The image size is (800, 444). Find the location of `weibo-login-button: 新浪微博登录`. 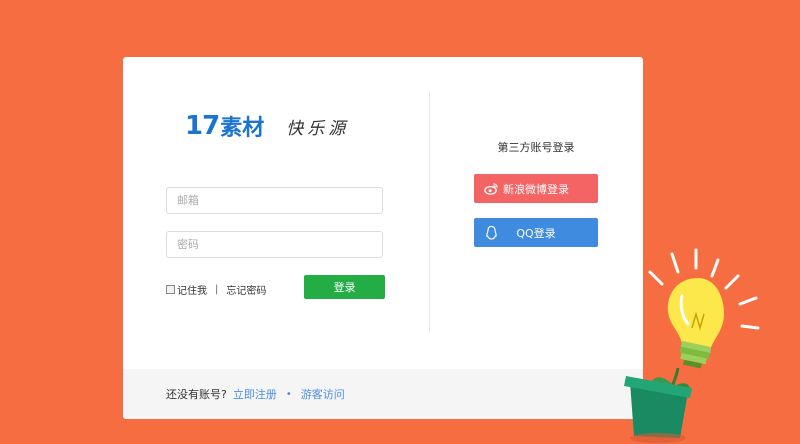

weibo-login-button: 新浪微博登录 is located at coordinates (536, 188).